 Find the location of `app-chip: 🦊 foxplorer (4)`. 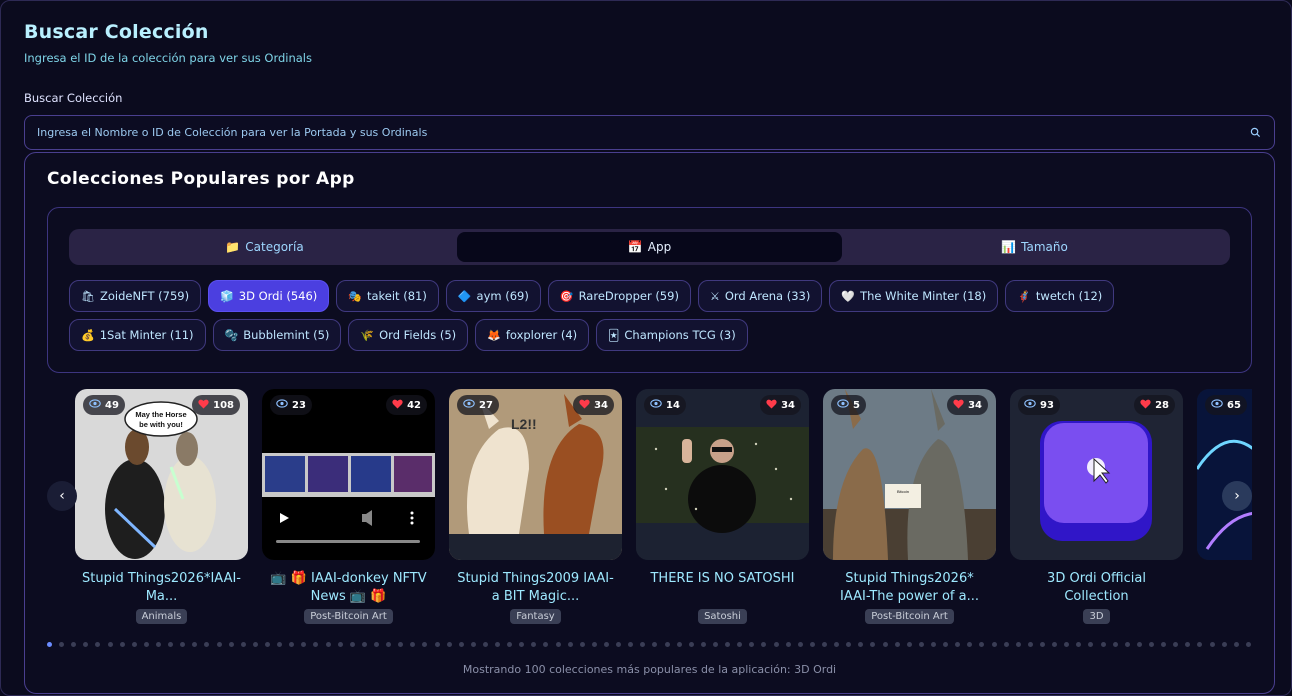

app-chip: 🦊 foxplorer (4) is located at coordinates (532, 335).